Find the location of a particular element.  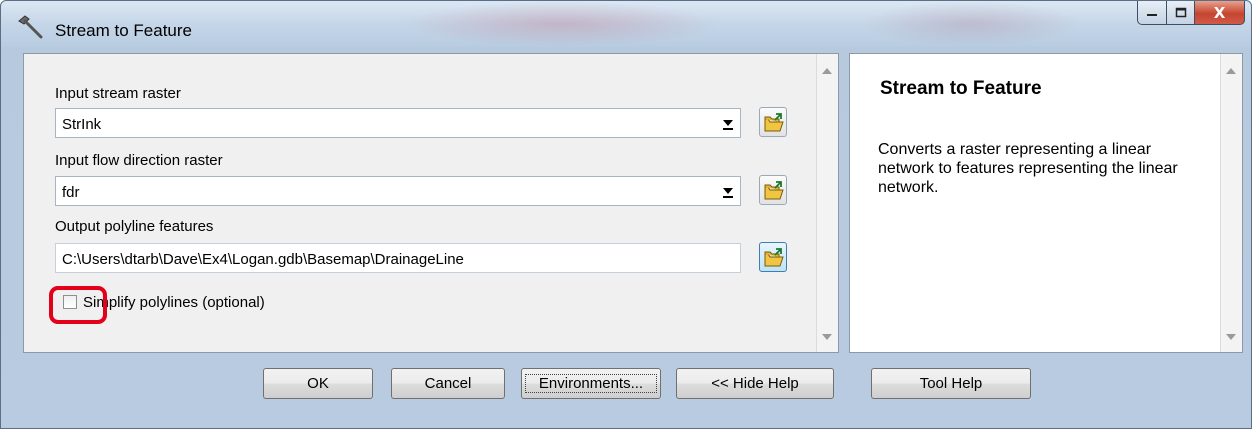

browse-flow-direction-button is located at coordinates (773, 190).